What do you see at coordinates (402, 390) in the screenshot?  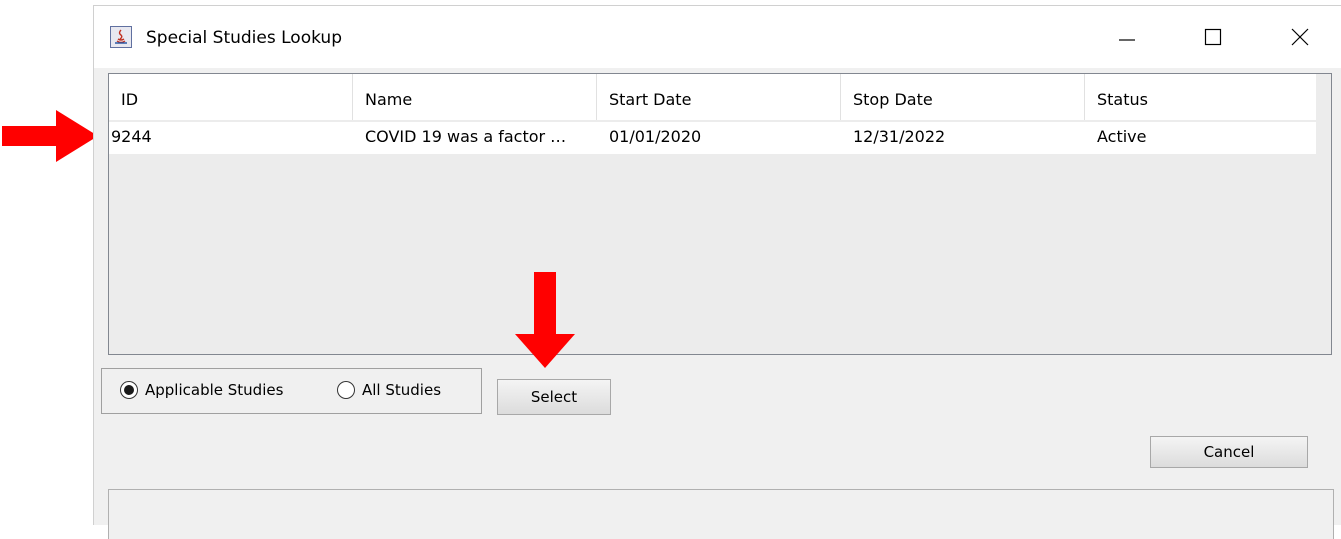 I see `radio-label-all: All Studies` at bounding box center [402, 390].